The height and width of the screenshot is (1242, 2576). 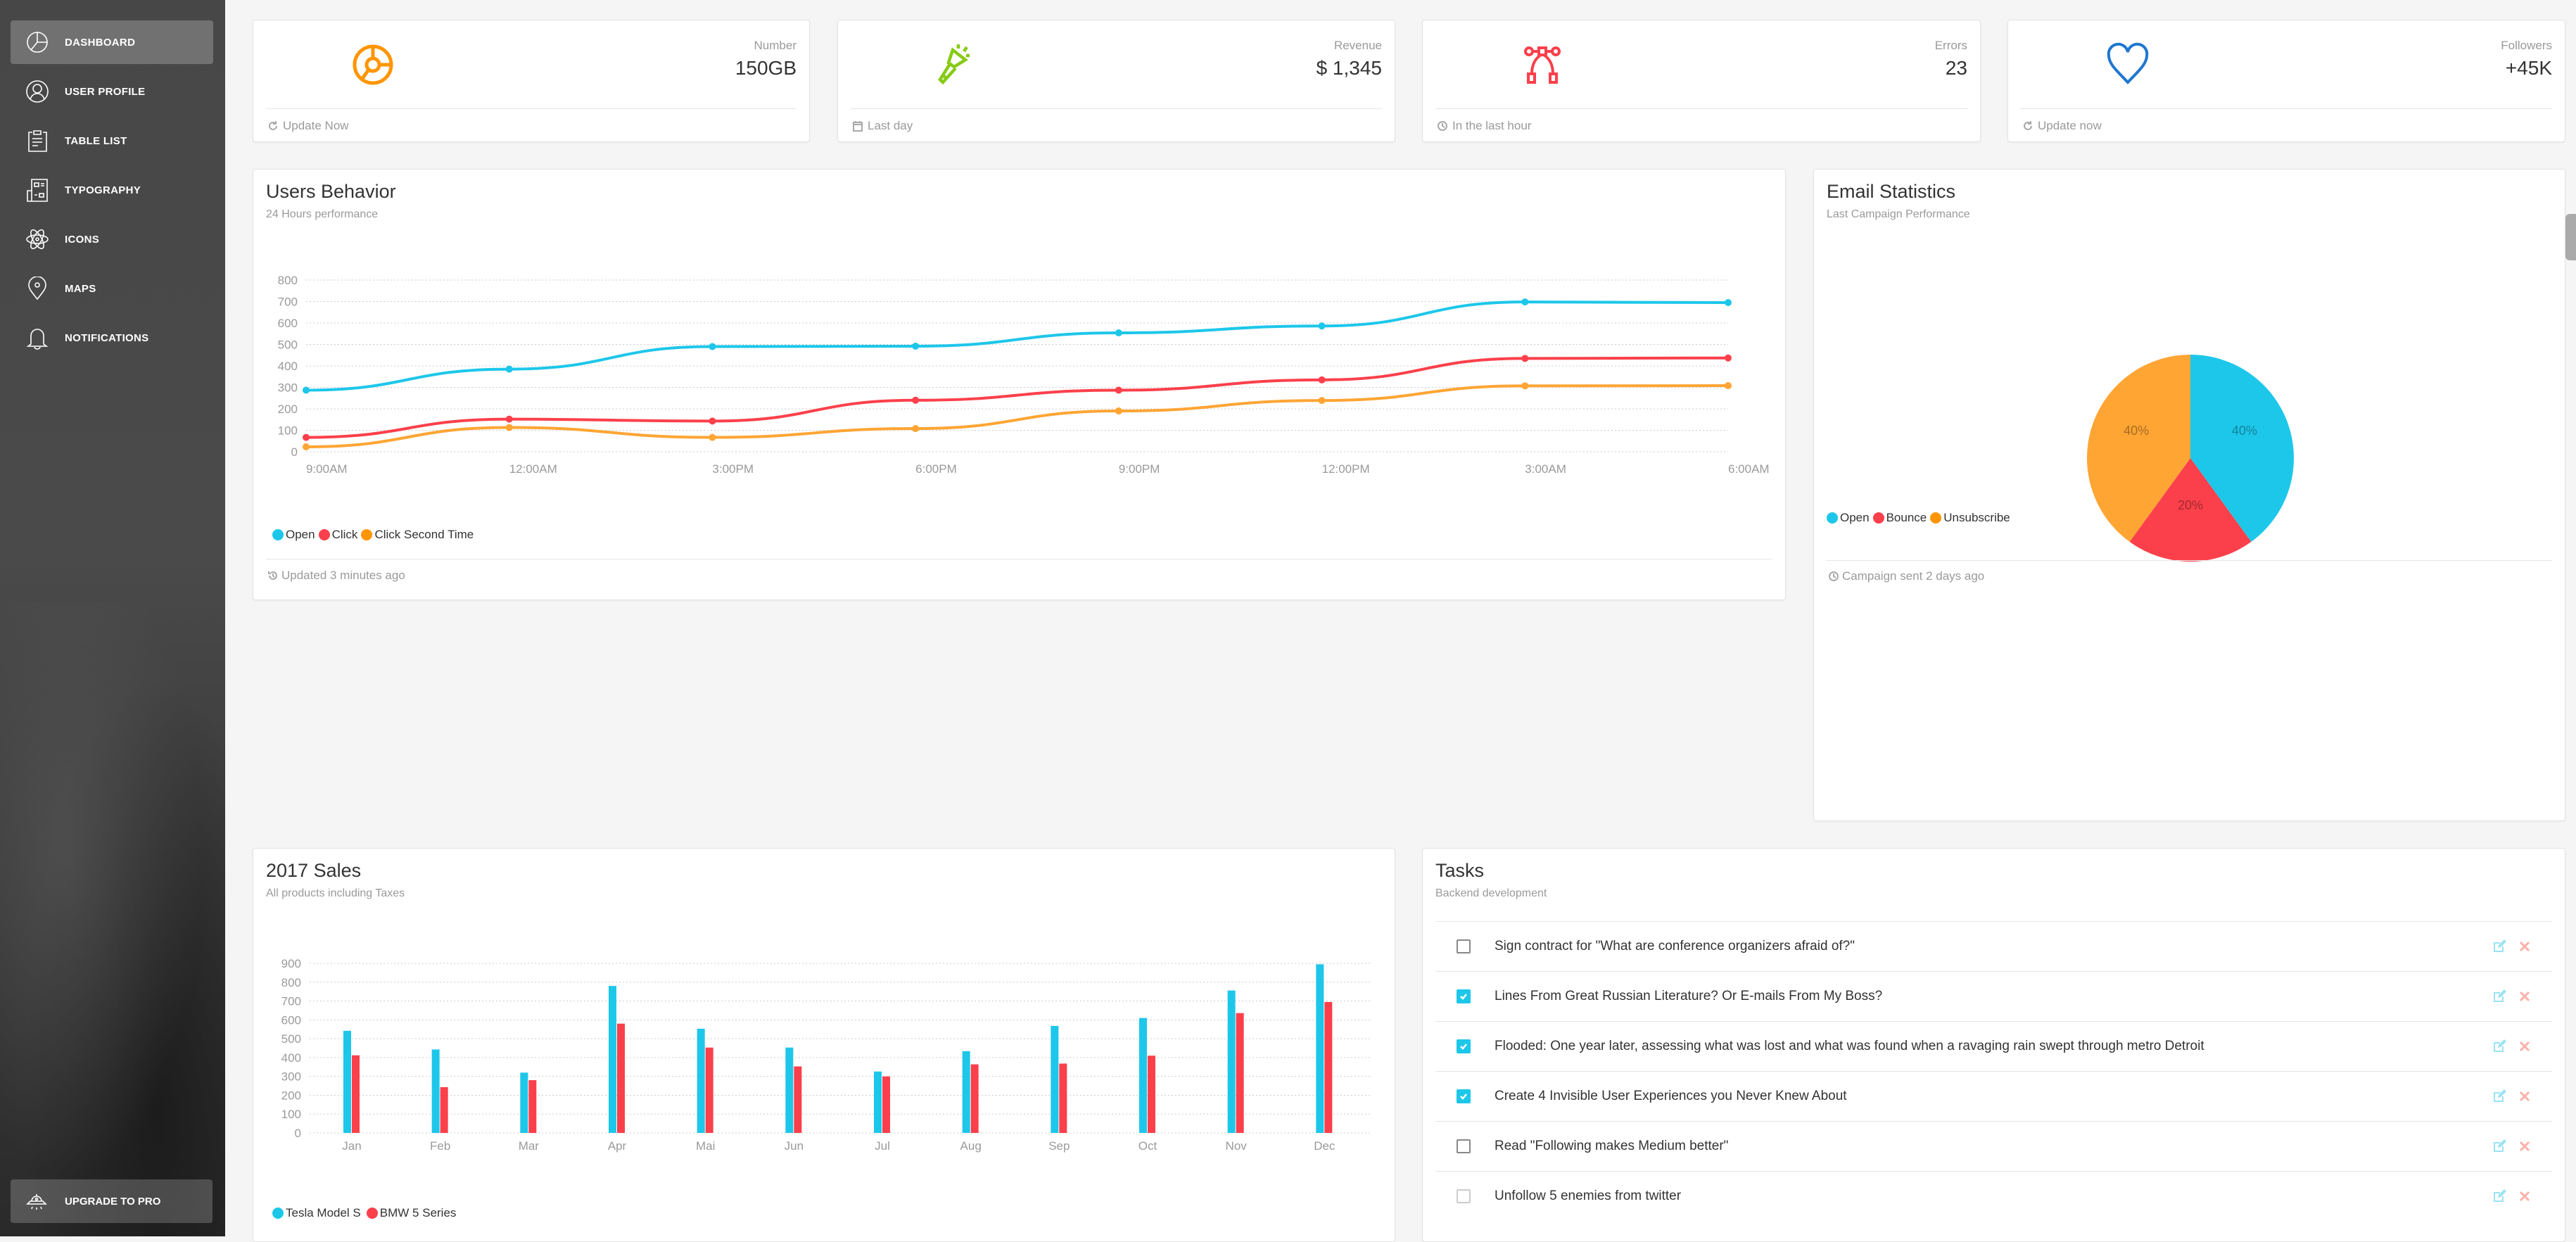 What do you see at coordinates (936, 469) in the screenshot?
I see `x-tick-label: 6:00PM` at bounding box center [936, 469].